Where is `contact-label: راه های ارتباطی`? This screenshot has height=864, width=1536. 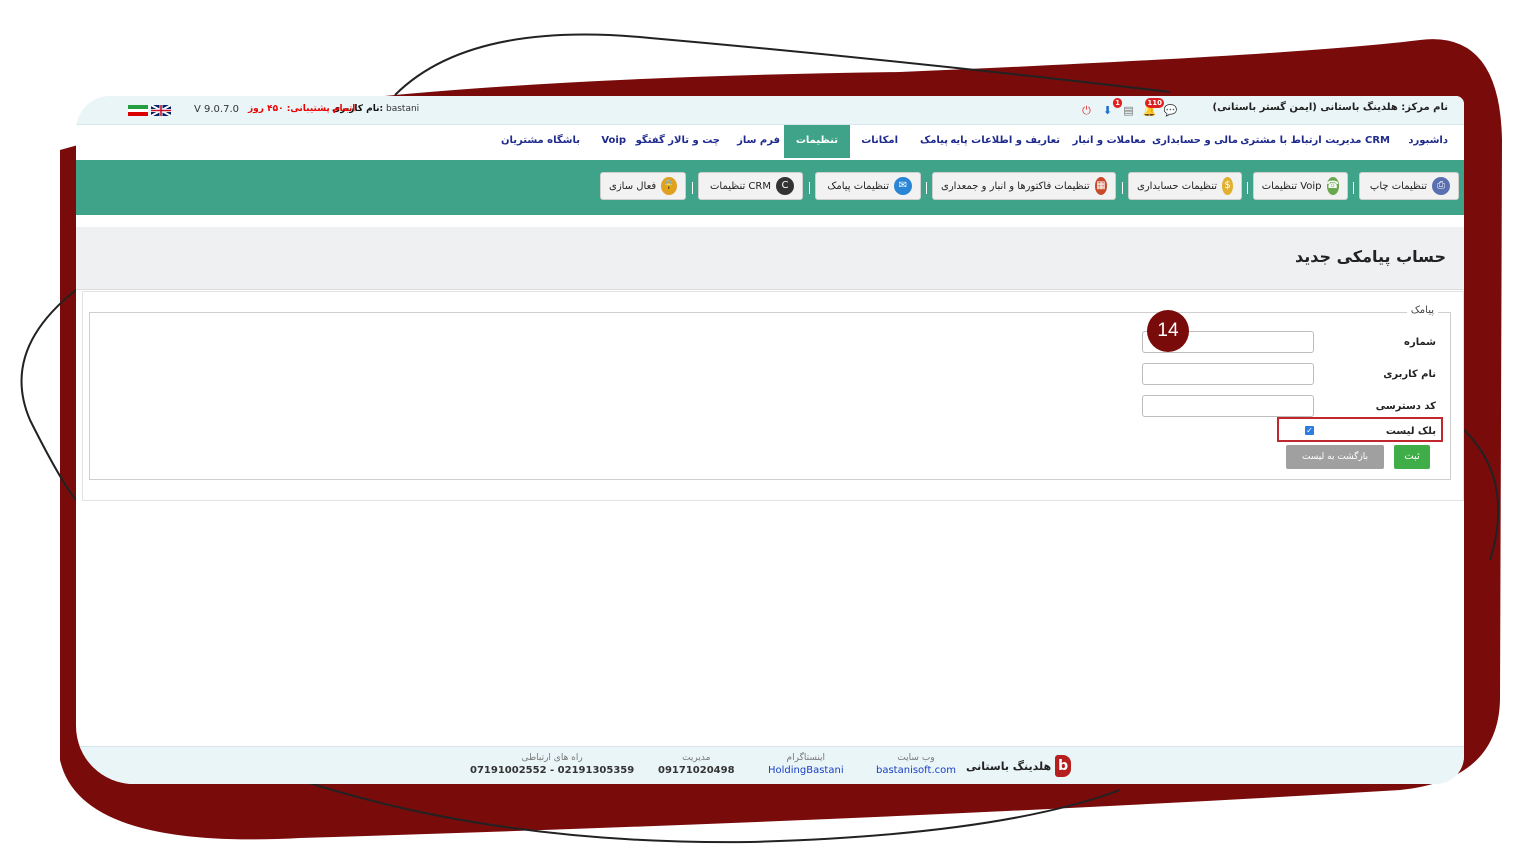
contact-label: راه های ارتباطی is located at coordinates (552, 758).